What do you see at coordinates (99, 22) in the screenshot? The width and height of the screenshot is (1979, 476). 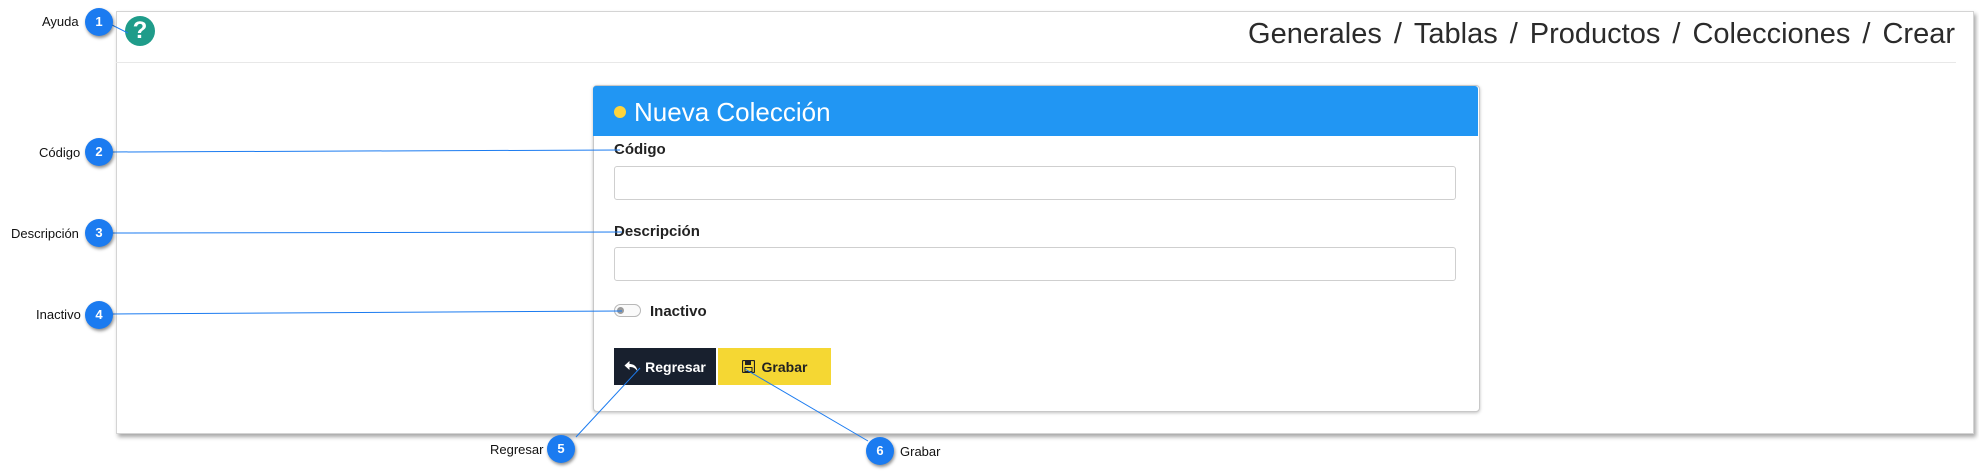 I see `callout-badge-1: 1` at bounding box center [99, 22].